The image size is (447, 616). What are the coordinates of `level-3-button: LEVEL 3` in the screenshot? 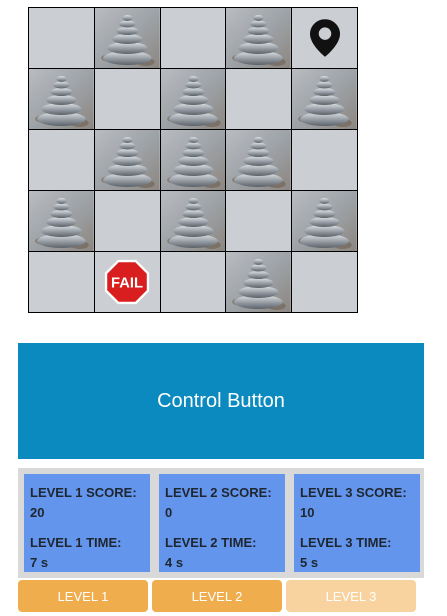 It's located at (351, 596).